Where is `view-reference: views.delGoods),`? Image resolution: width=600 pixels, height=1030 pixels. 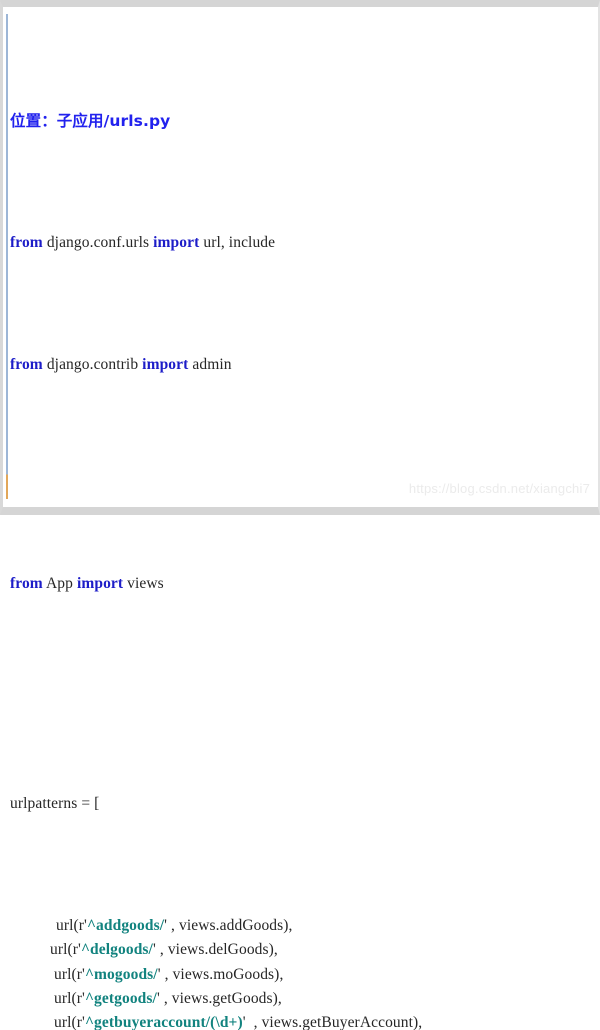 view-reference: views.delGoods), is located at coordinates (222, 950).